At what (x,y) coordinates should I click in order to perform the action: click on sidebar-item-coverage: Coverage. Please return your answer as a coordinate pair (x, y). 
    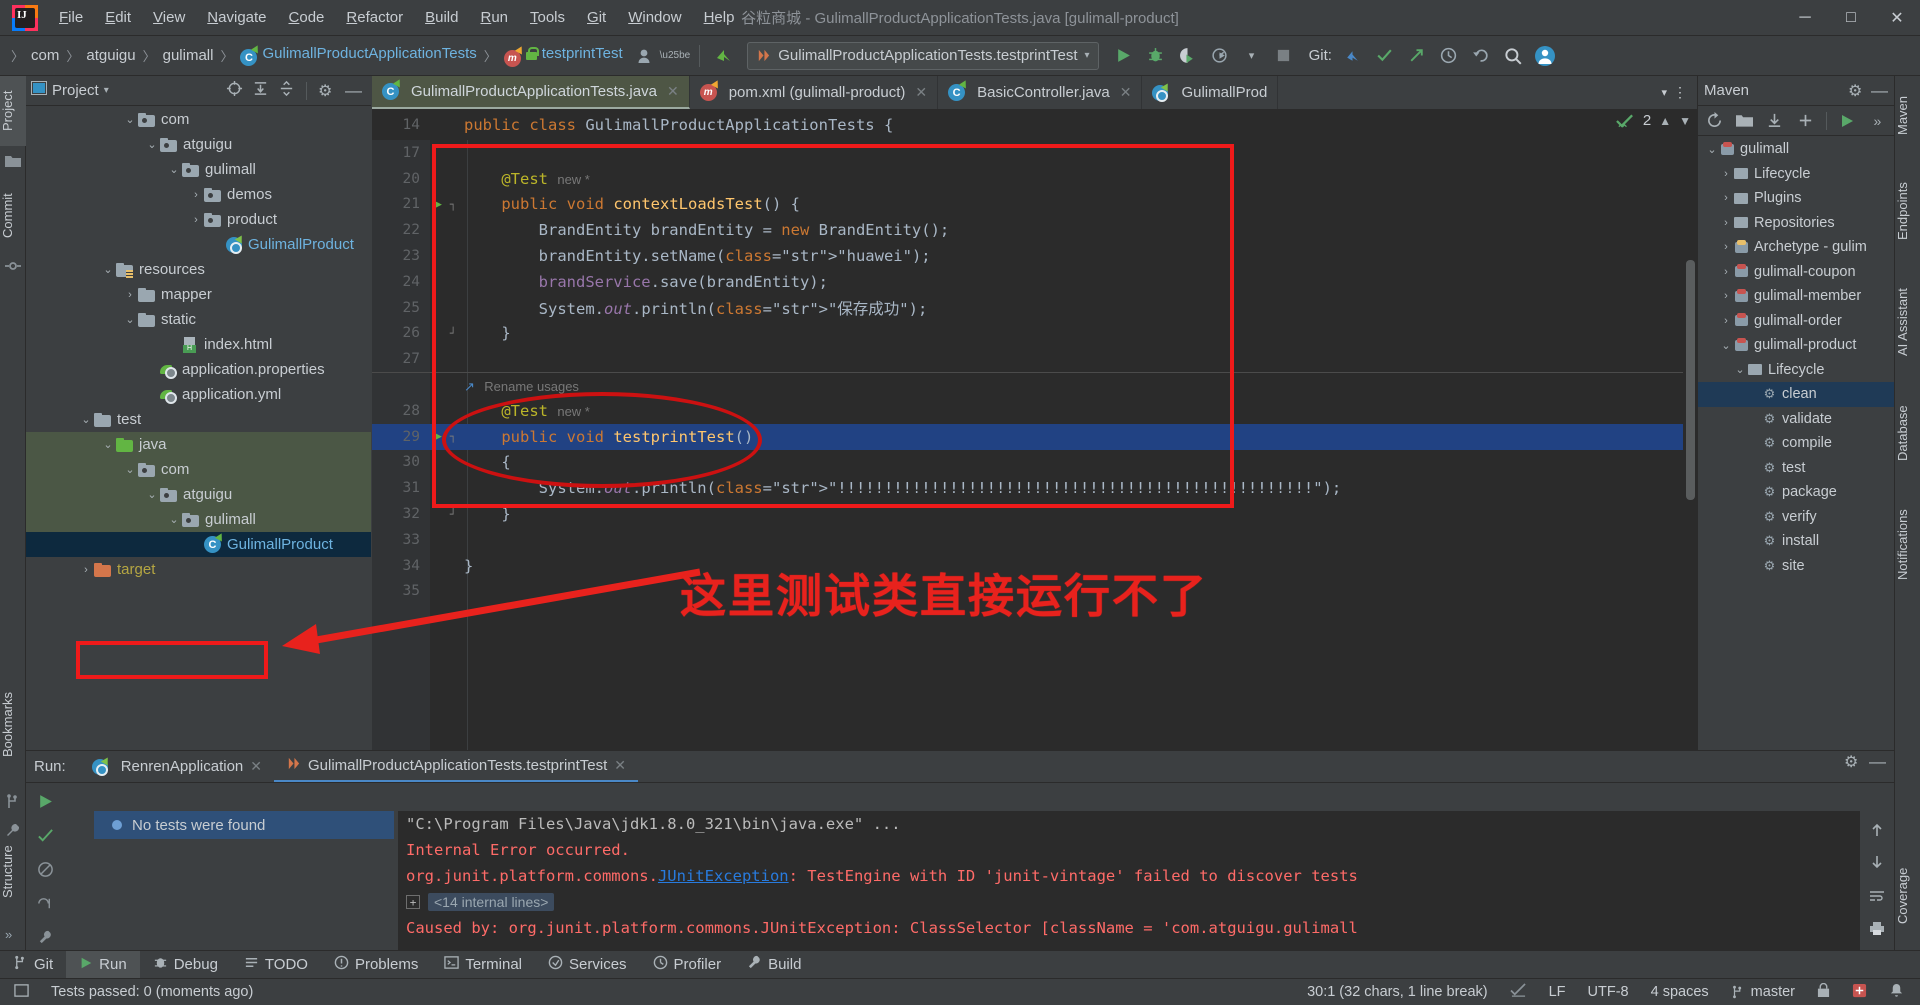
    Looking at the image, I should click on (1907, 896).